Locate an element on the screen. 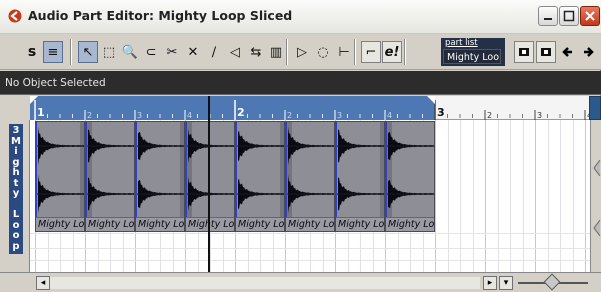 The height and width of the screenshot is (292, 601). scrub-tool: ▥ is located at coordinates (276, 52).